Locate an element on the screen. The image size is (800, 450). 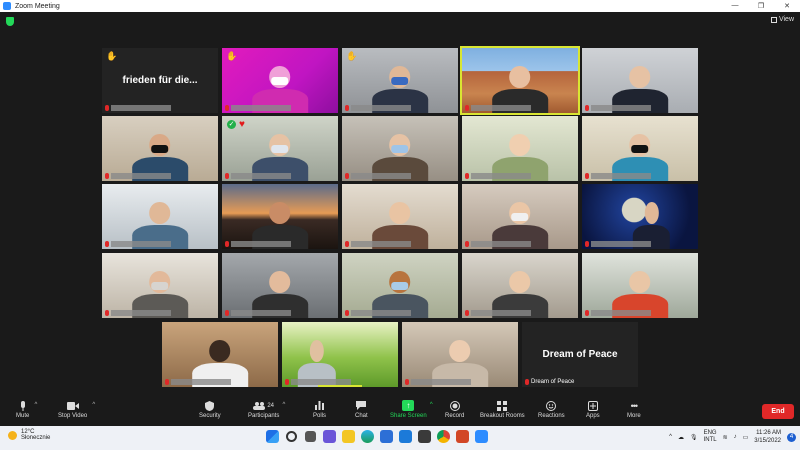
wifi-icon: ≋ is located at coordinates (725, 437).